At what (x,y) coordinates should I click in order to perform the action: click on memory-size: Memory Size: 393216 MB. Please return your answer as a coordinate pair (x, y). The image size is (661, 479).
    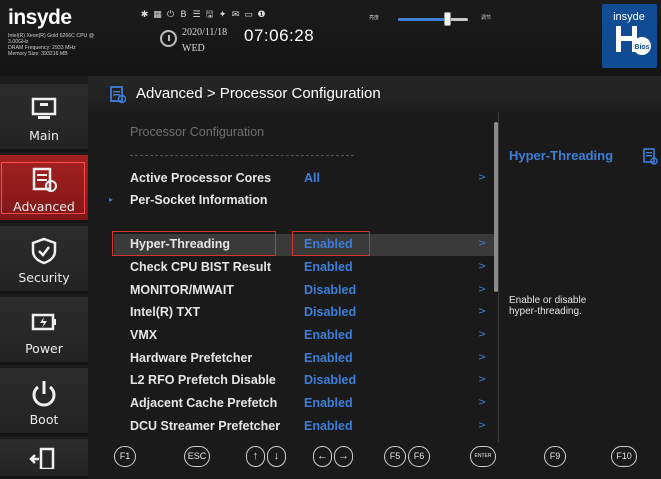
    Looking at the image, I should click on (38, 54).